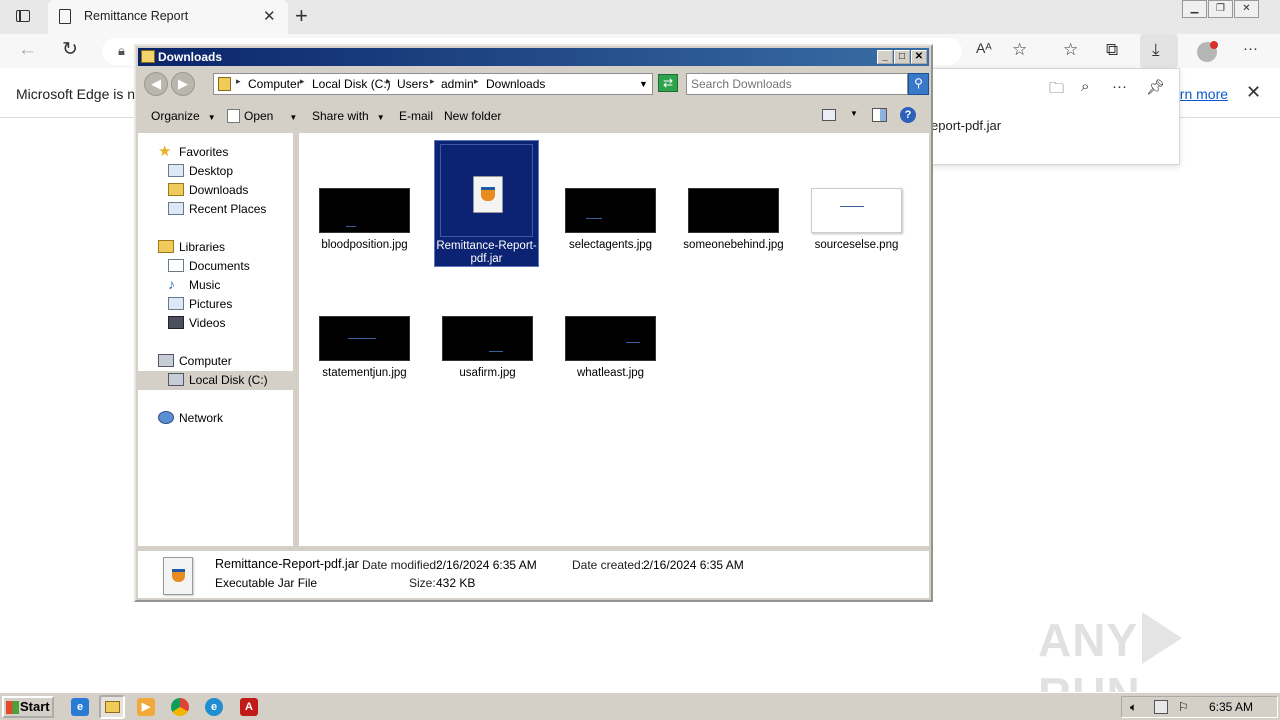 This screenshot has height=720, width=1280. Describe the element at coordinates (1200, 94) in the screenshot. I see `learn-more-link: arn more` at that location.